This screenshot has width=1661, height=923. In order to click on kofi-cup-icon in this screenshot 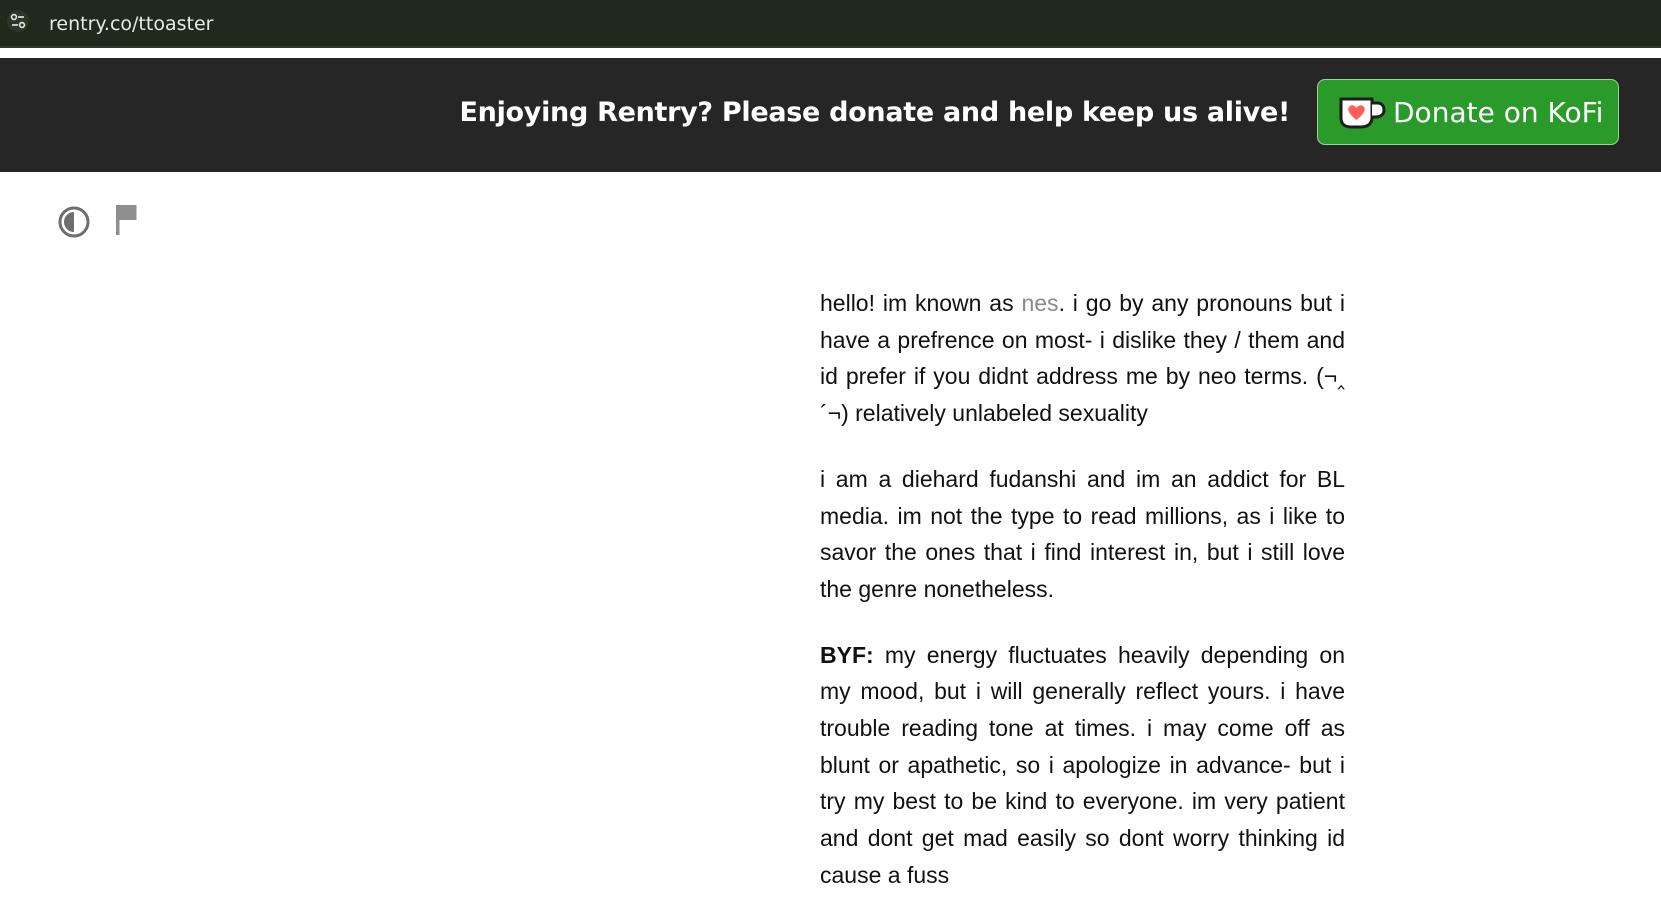, I will do `click(1362, 113)`.